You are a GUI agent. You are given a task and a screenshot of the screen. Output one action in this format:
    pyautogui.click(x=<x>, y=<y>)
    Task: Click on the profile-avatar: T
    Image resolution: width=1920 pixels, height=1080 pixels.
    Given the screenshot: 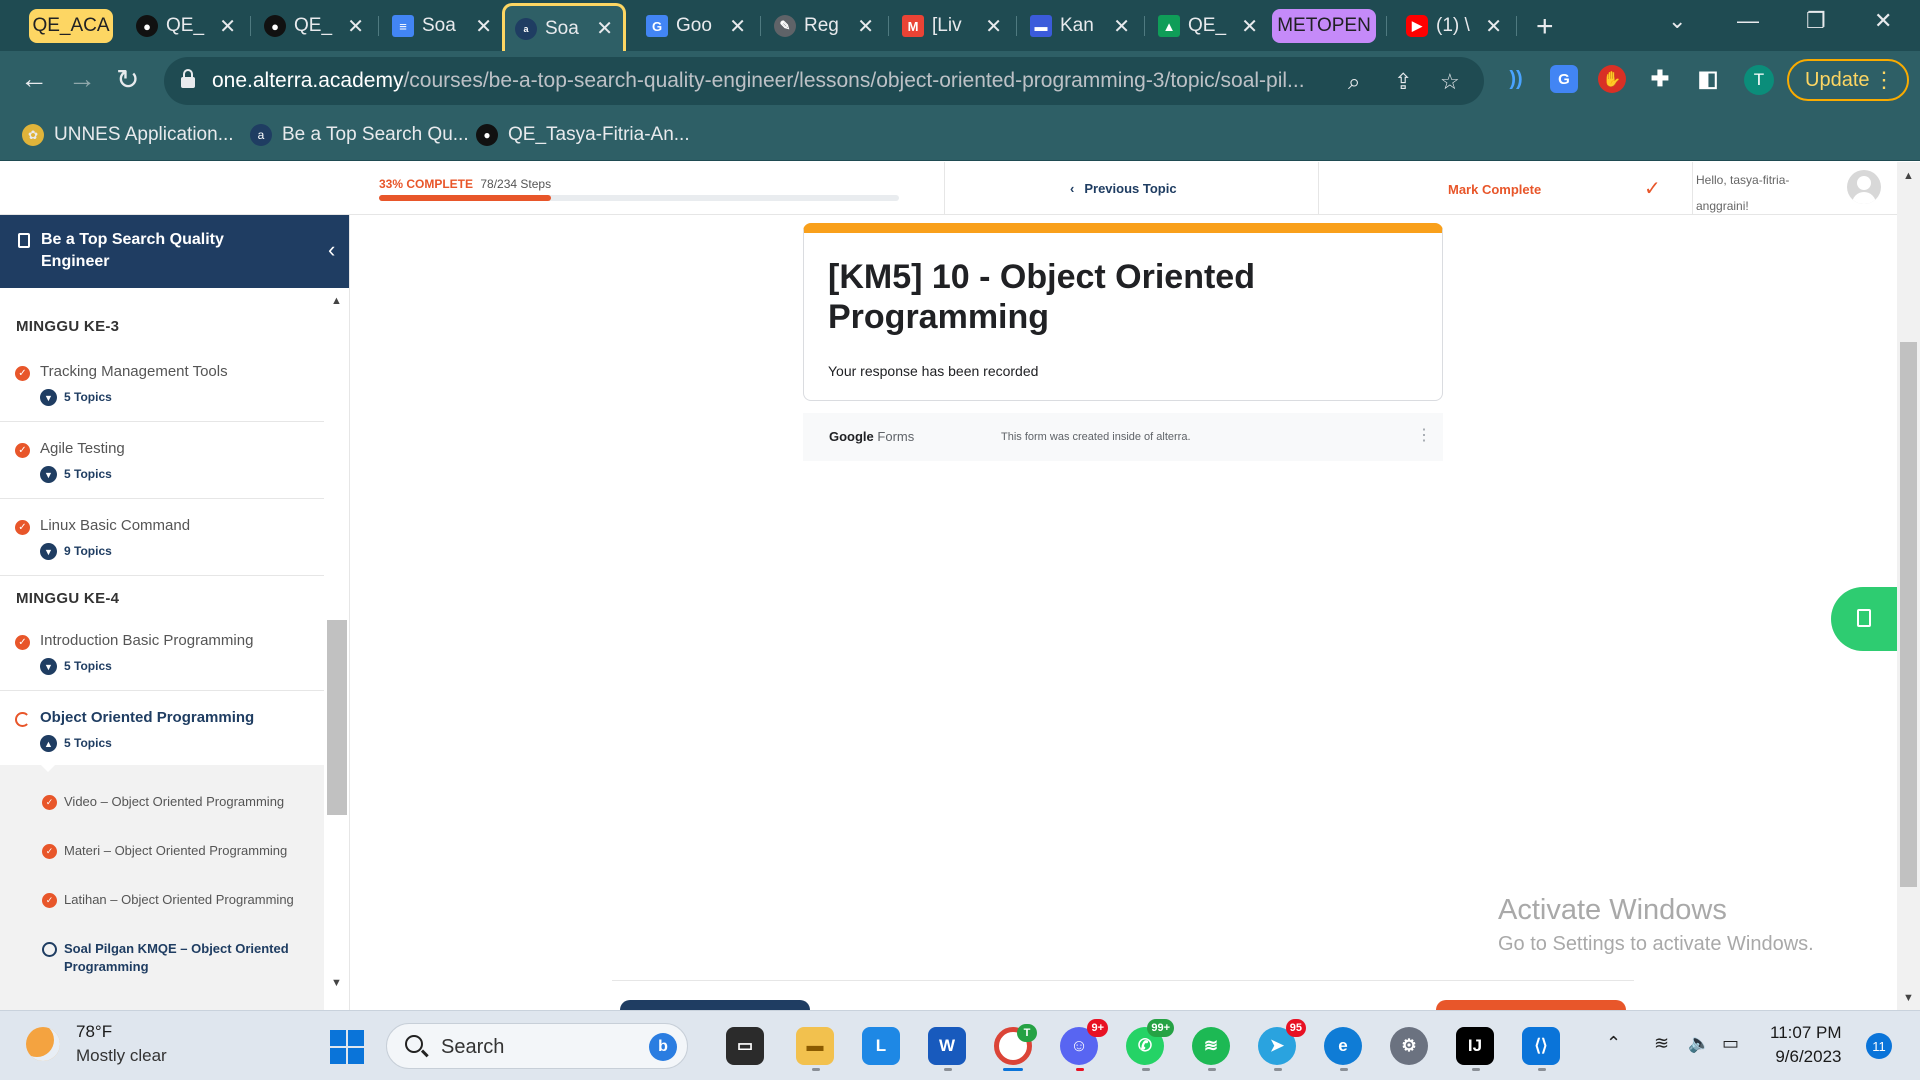 What is the action you would take?
    pyautogui.click(x=1759, y=80)
    